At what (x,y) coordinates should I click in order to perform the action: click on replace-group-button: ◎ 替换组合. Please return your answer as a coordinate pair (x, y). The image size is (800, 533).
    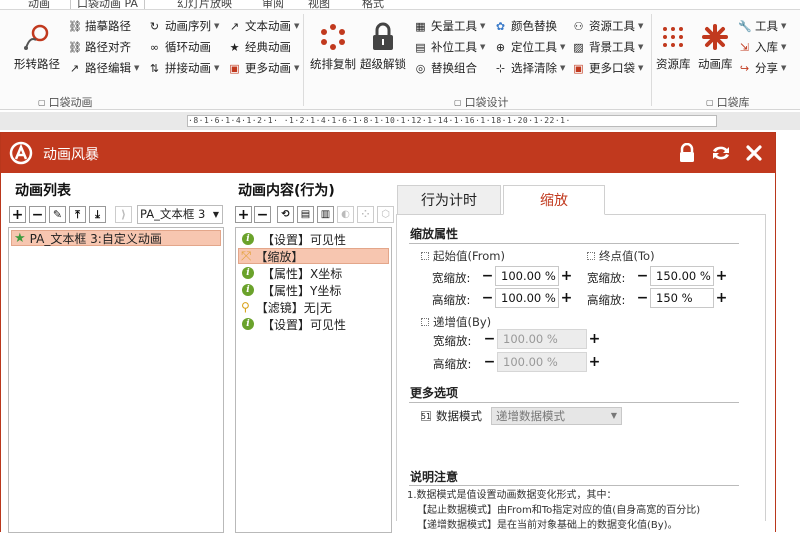
    Looking at the image, I should click on (445, 68).